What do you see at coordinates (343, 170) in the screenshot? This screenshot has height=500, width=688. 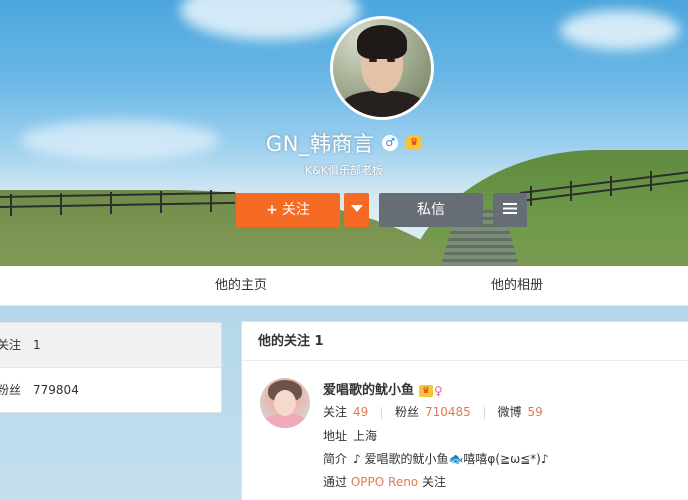 I see `profile-subtitle: K&K俱乐部老板` at bounding box center [343, 170].